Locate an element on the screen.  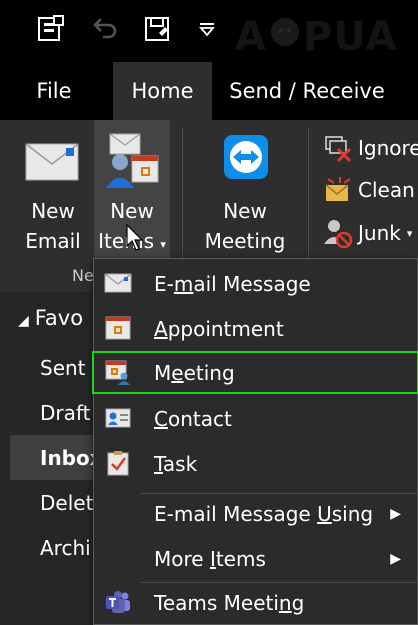
new-meeting-label-1: New is located at coordinates (245, 211).